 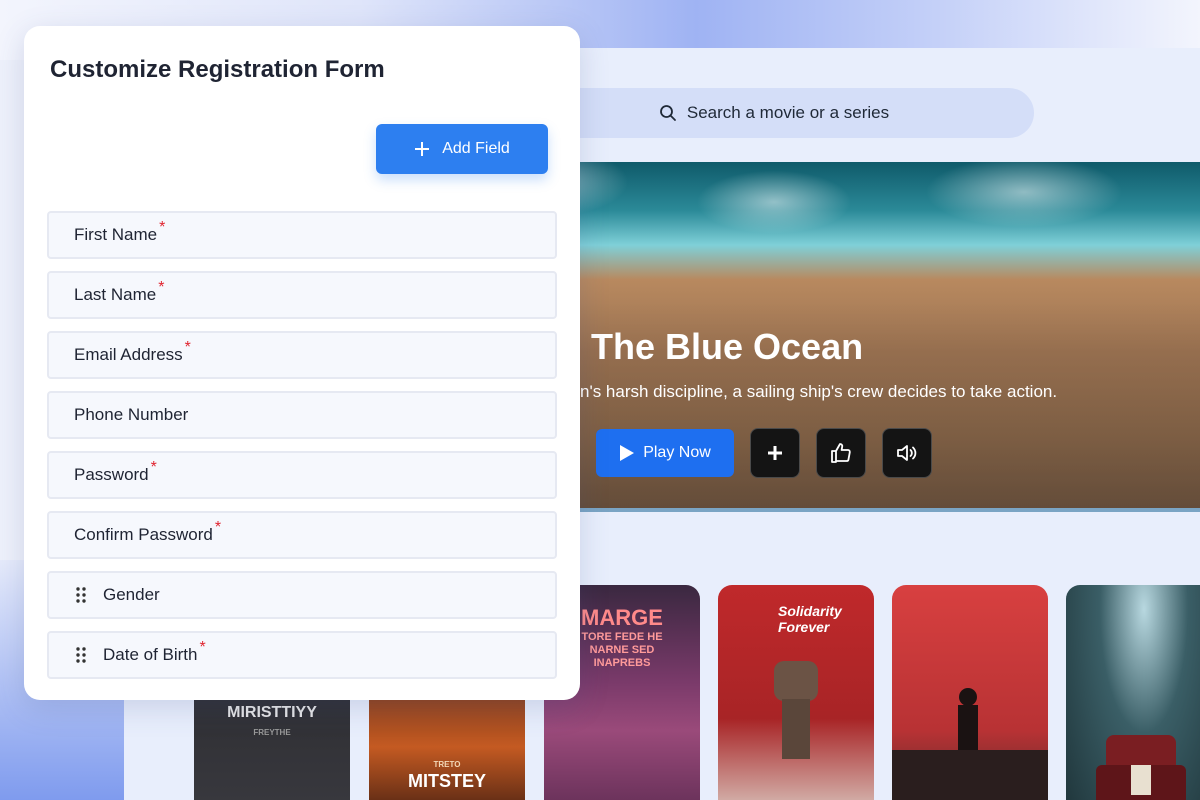 I want to click on field-label: Date of Birth, so click(x=150, y=654).